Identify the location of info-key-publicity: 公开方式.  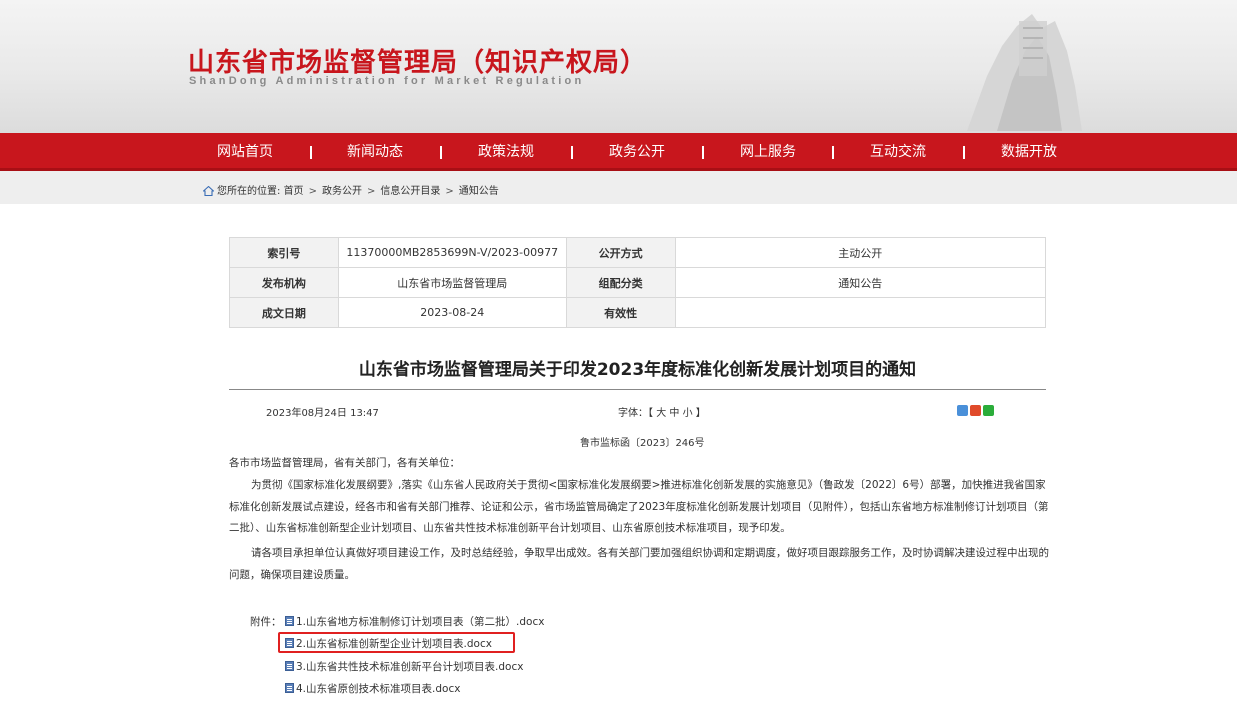
(620, 252).